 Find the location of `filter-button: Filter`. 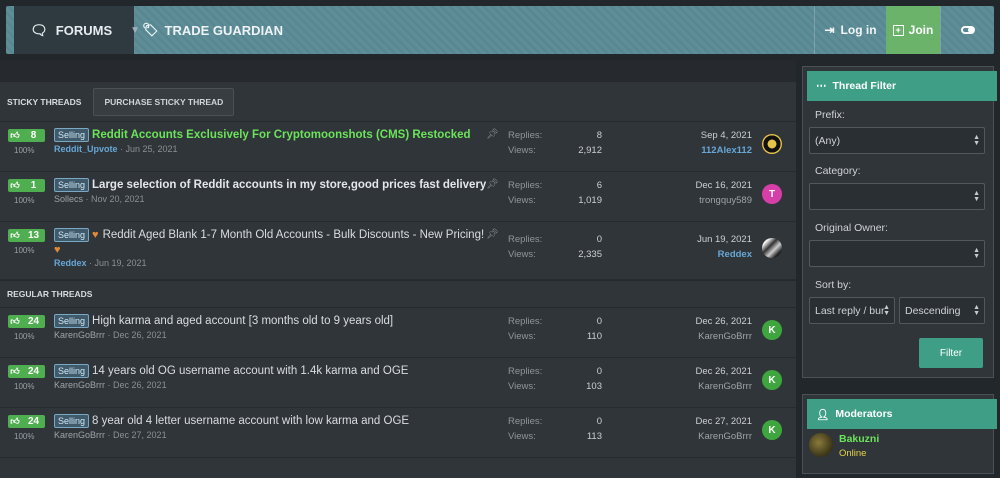

filter-button: Filter is located at coordinates (951, 353).